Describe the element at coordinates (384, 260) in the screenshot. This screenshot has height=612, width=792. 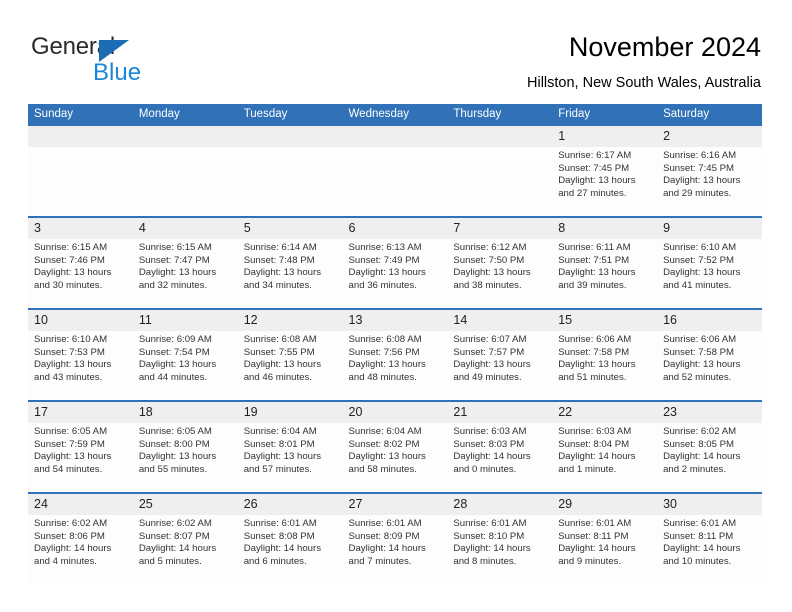
I see `sunset-text: Sunset: 7:49 PM` at that location.